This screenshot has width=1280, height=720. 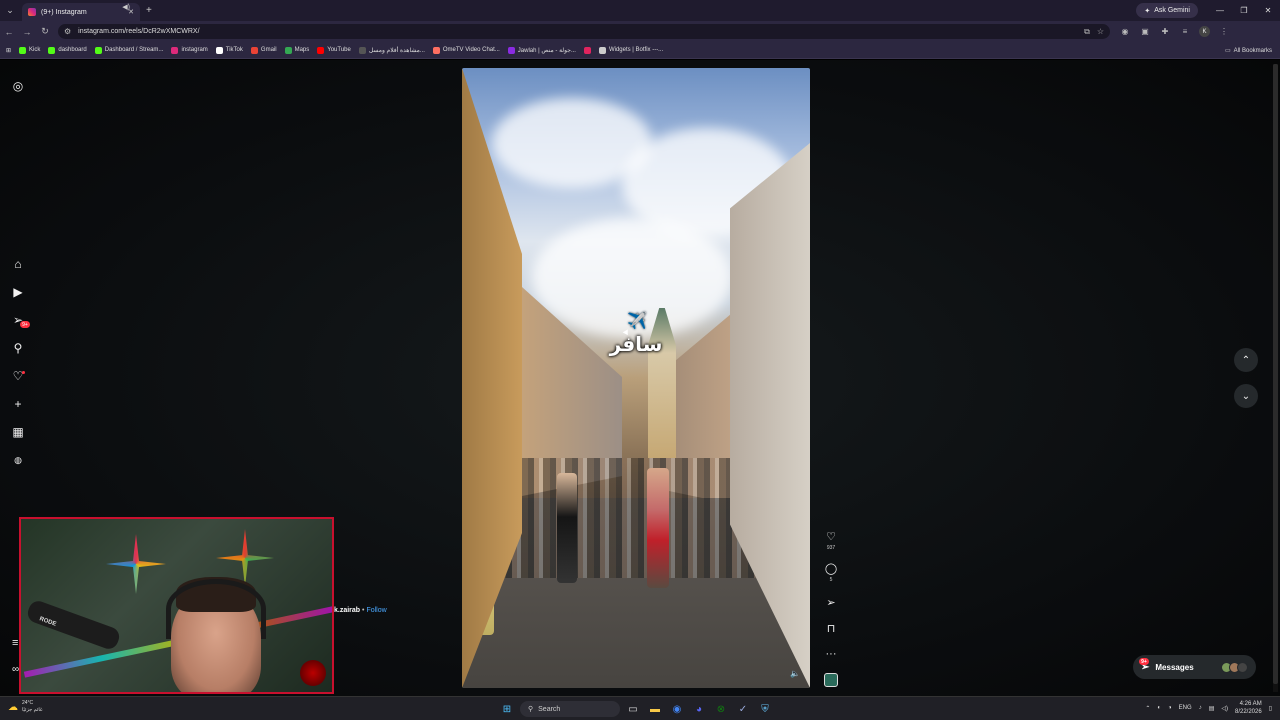 What do you see at coordinates (321, 50) in the screenshot?
I see `youtube-icon` at bounding box center [321, 50].